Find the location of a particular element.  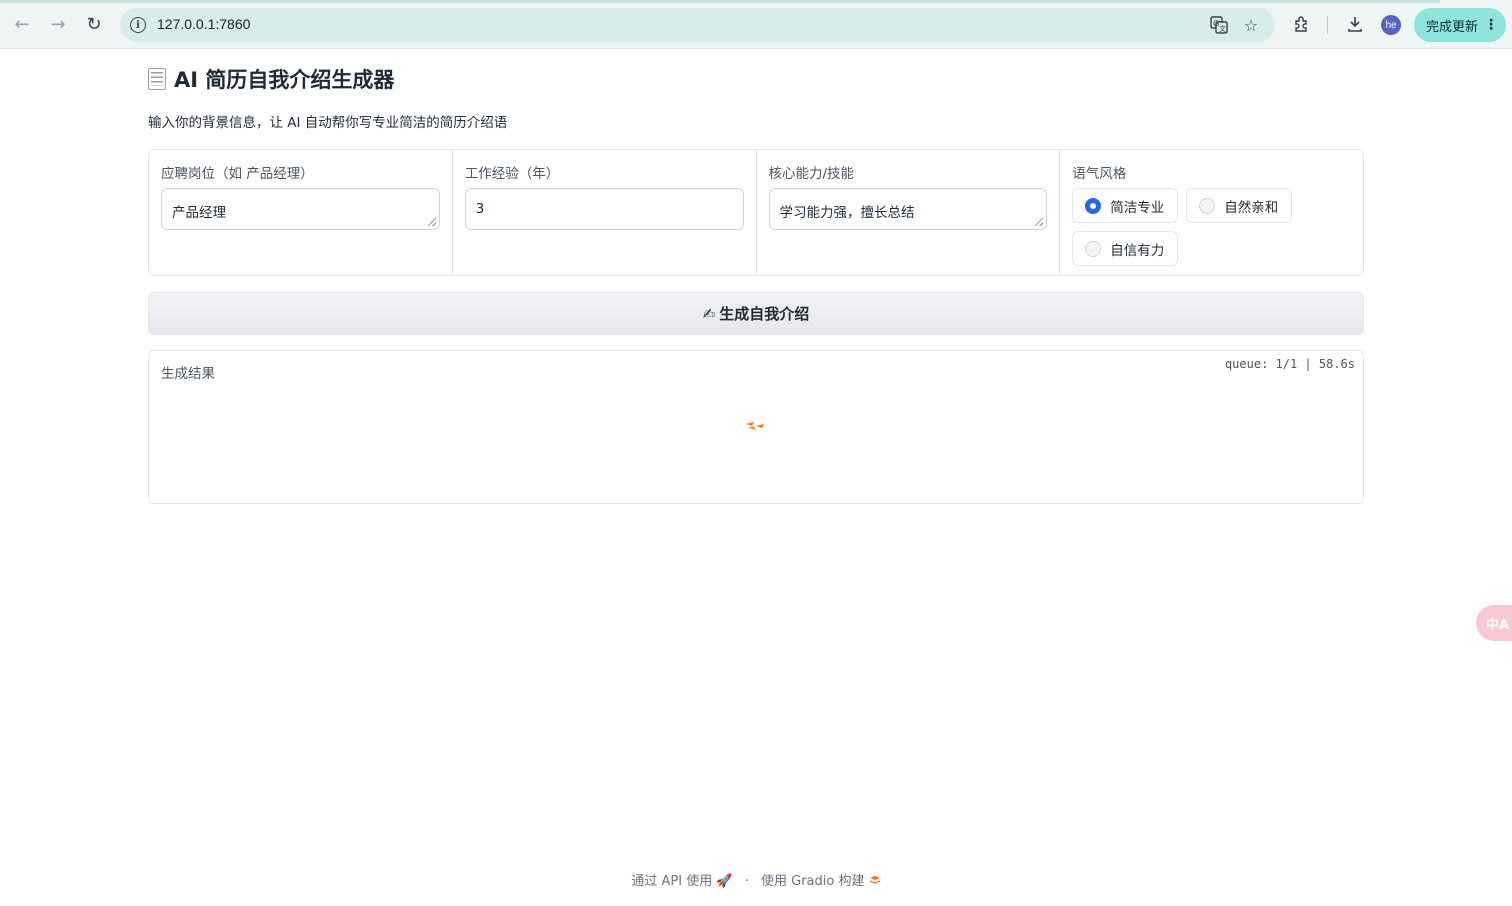

tone-label: 语气风格 is located at coordinates (1099, 174).